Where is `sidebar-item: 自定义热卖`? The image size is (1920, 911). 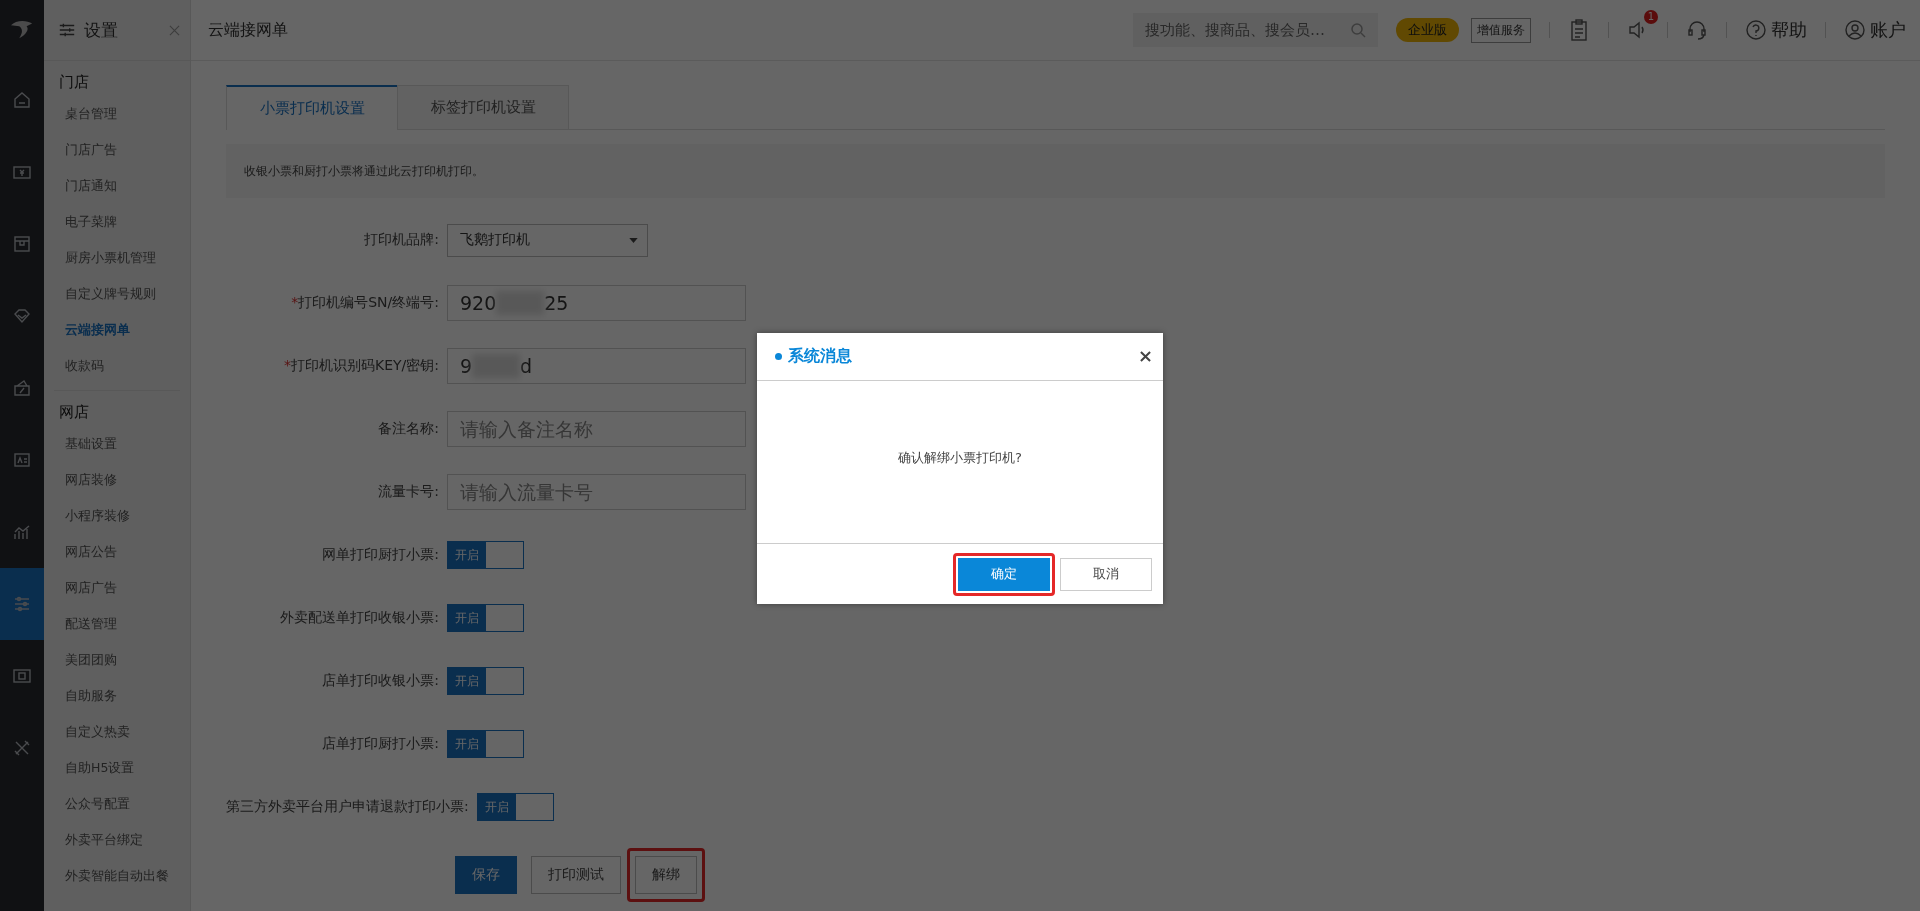 sidebar-item: 自定义热卖 is located at coordinates (117, 732).